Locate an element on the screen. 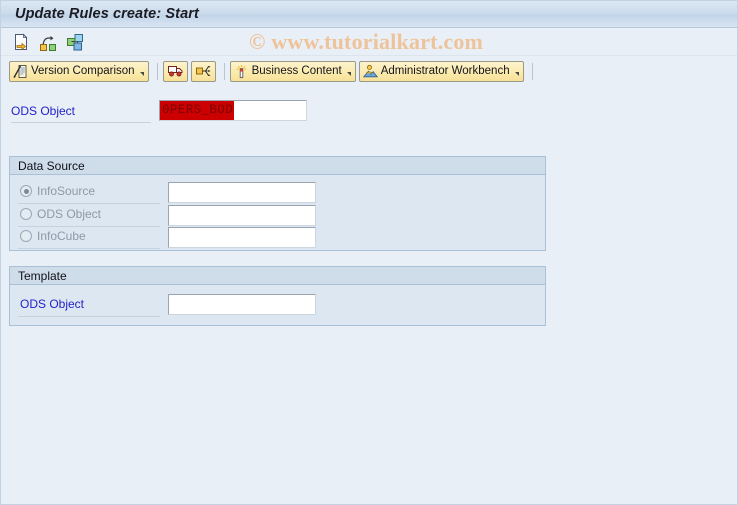 The image size is (738, 505). infocube-input is located at coordinates (242, 237).